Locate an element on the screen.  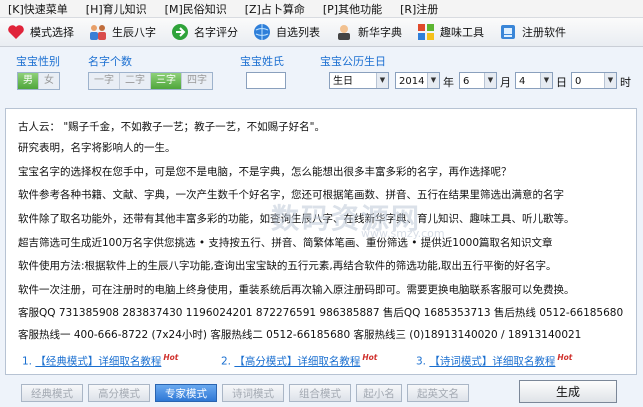
generate-button: 生成 is located at coordinates (568, 391).